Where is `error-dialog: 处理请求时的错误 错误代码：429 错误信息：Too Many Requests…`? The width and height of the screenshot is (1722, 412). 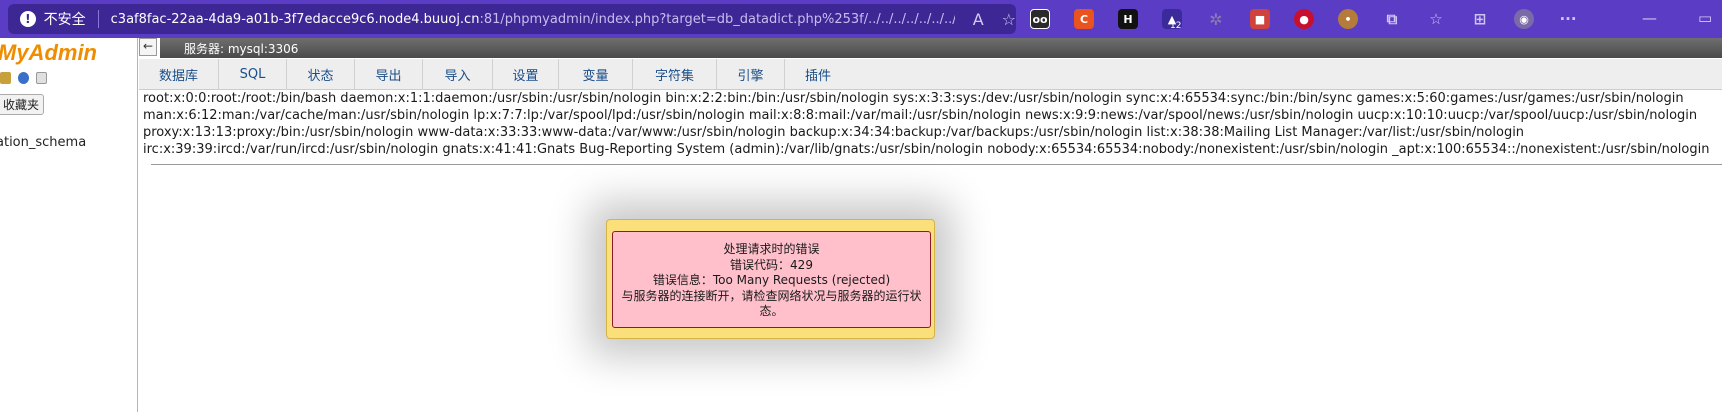
error-dialog: 处理请求时的错误 错误代码：429 错误信息：Too Many Requests… is located at coordinates (770, 279).